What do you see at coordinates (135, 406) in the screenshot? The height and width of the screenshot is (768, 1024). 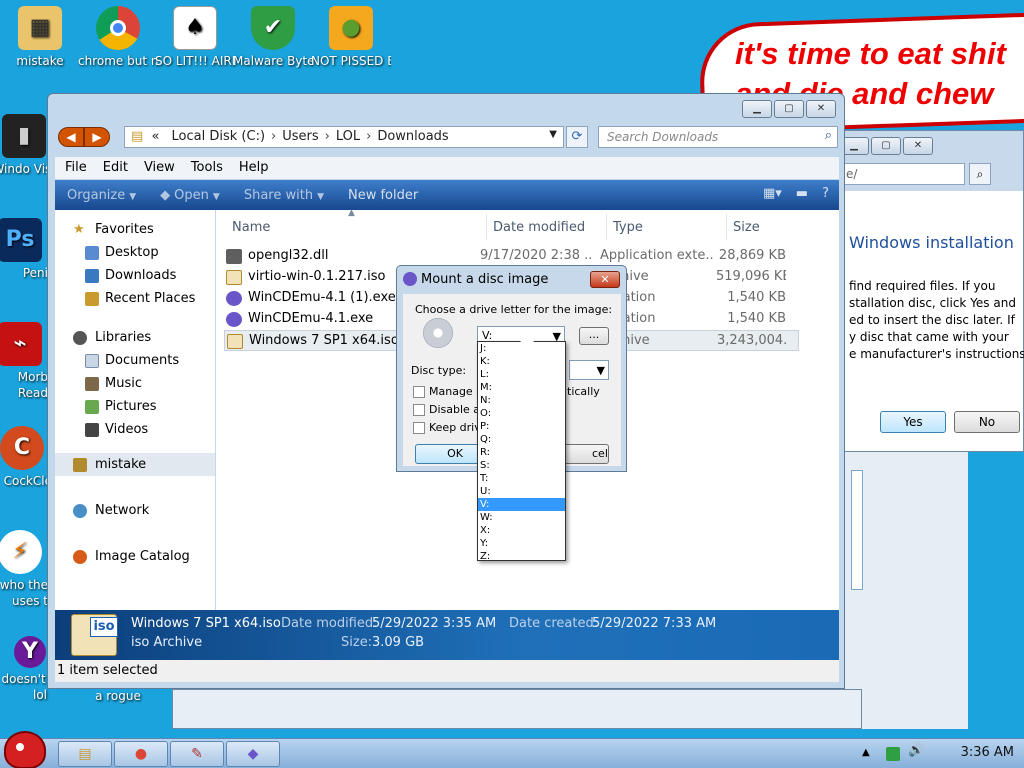 I see `nav-pictures: Pictures` at bounding box center [135, 406].